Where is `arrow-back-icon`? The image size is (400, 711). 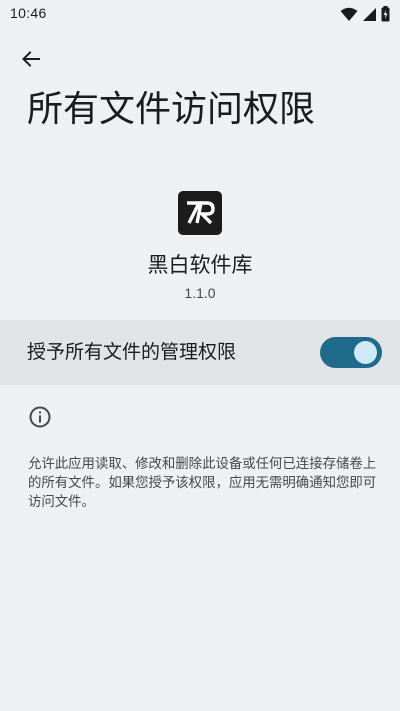
arrow-back-icon is located at coordinates (31, 59).